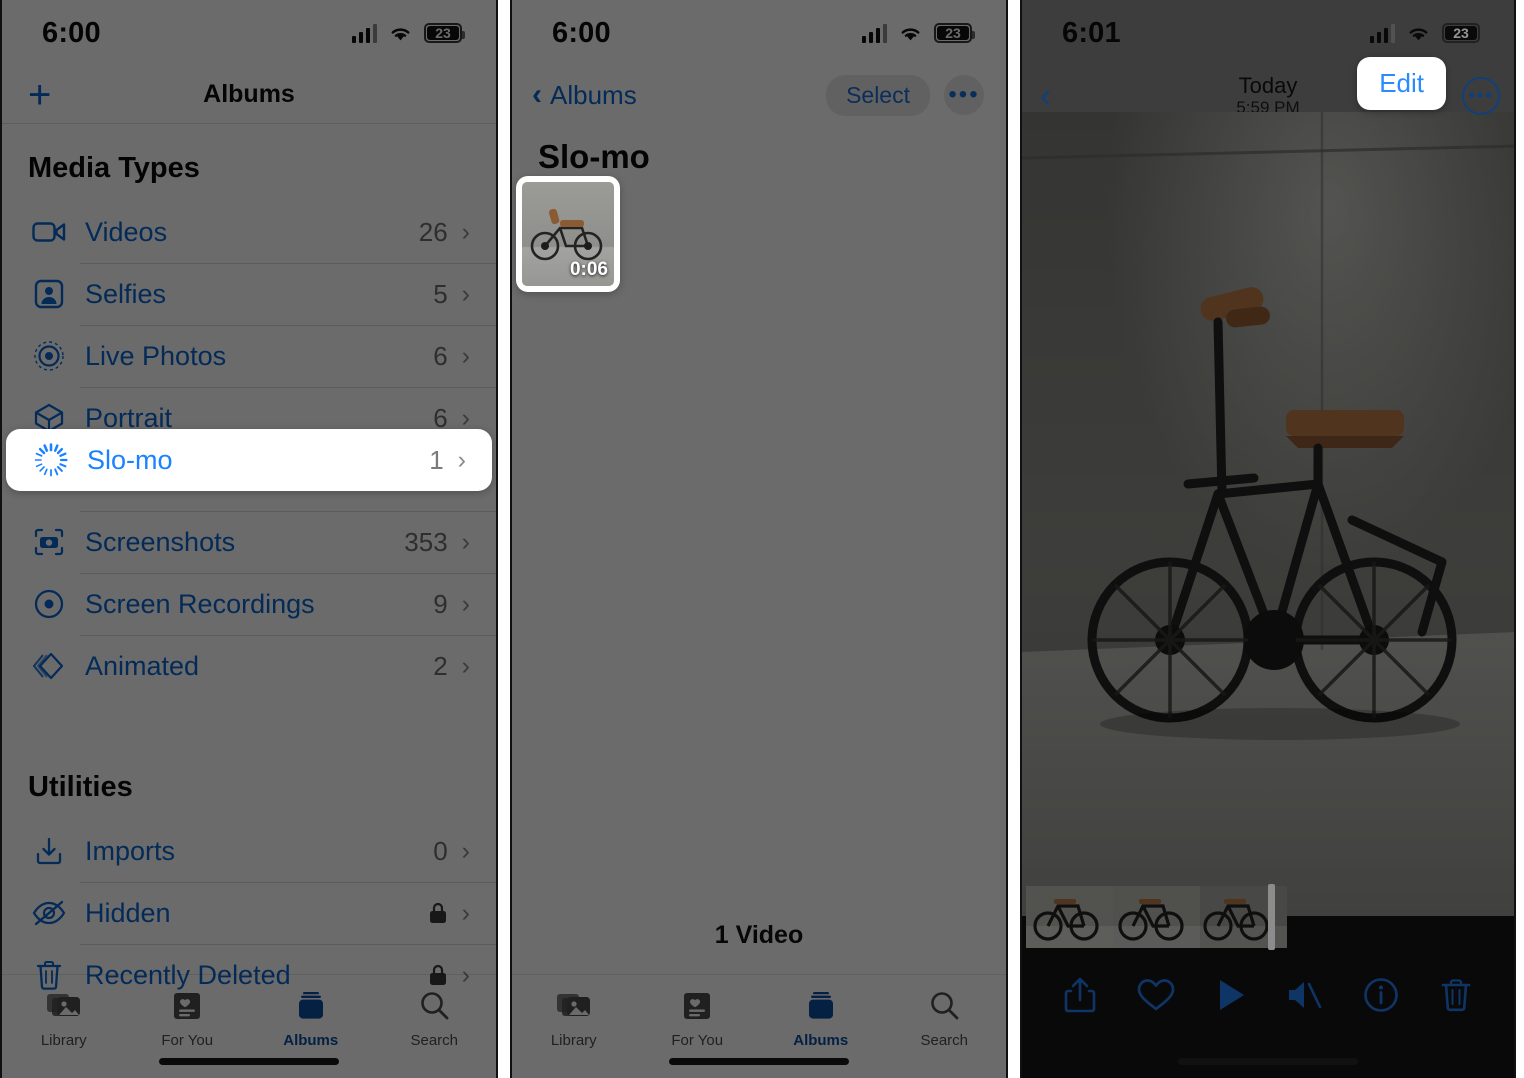  I want to click on list-item-count: 5, so click(440, 293).